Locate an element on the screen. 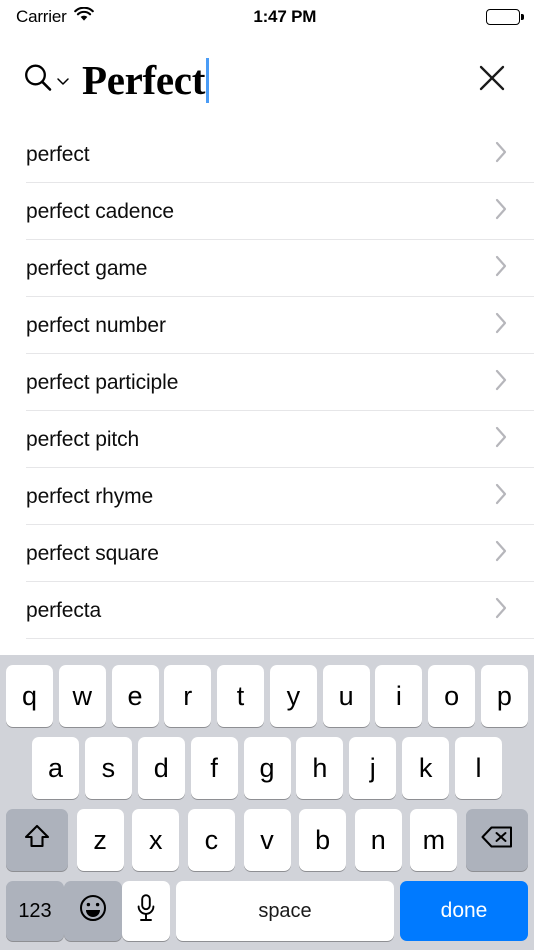 The width and height of the screenshot is (534, 950). list-item: perfect game is located at coordinates (267, 268).